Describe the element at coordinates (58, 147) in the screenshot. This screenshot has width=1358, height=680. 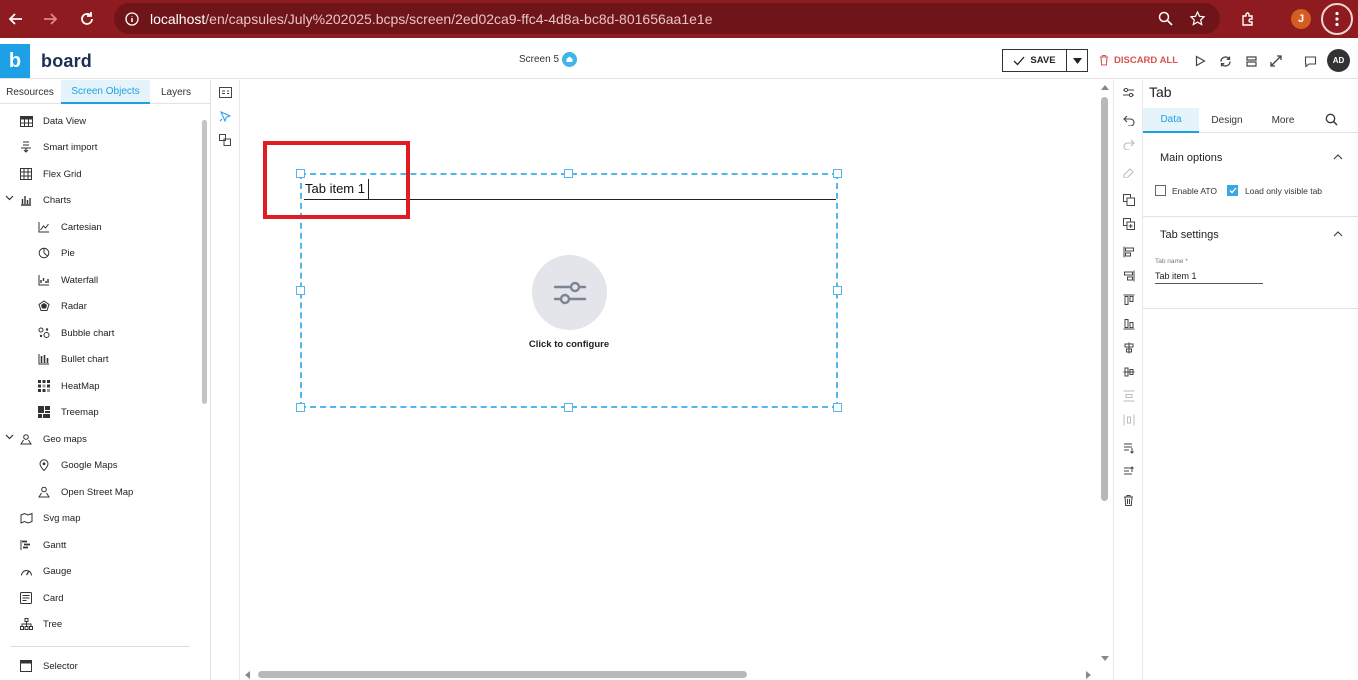
I see `list-item-smart-import: Smart import` at that location.